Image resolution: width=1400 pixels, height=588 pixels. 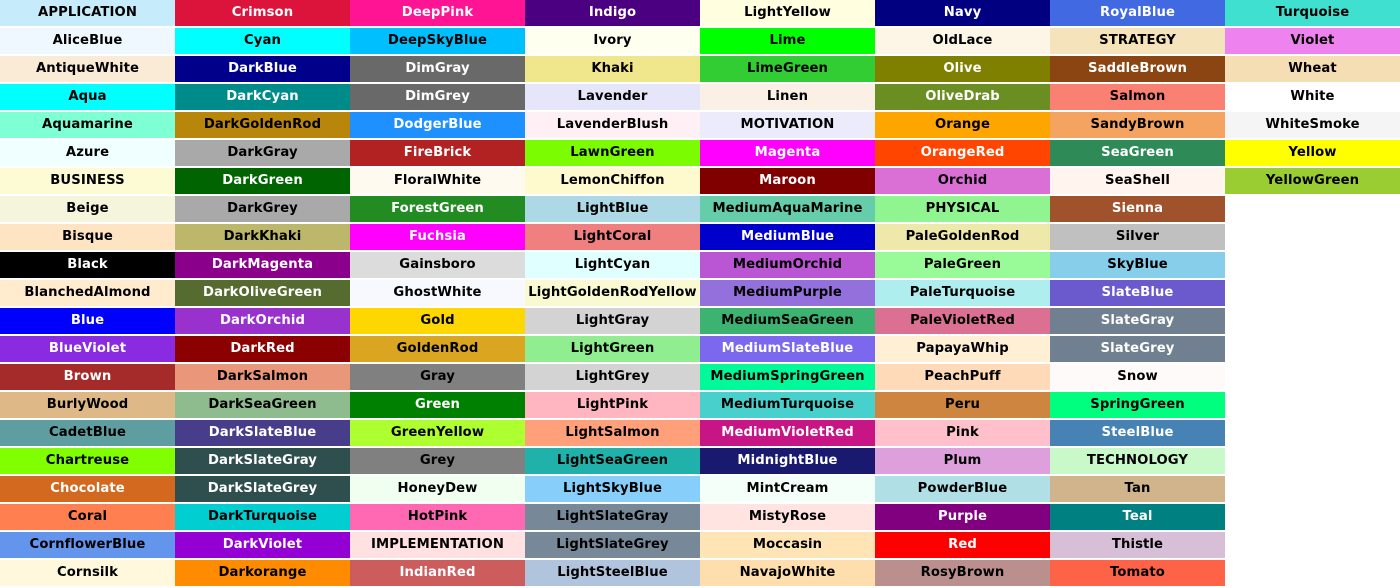 I want to click on color-swatch: LightCoral, so click(x=612, y=237).